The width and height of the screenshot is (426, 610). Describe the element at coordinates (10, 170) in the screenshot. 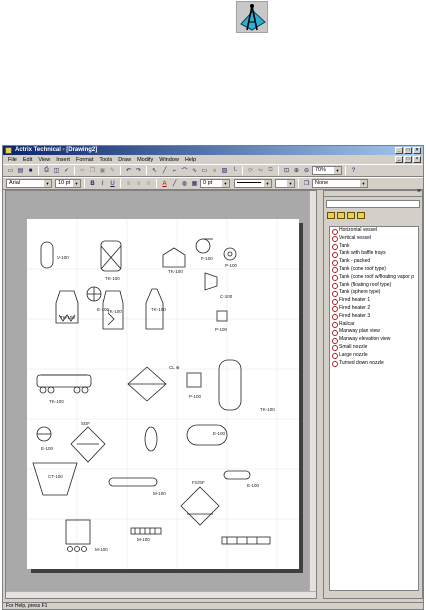

I see `new-icon: ▭` at that location.